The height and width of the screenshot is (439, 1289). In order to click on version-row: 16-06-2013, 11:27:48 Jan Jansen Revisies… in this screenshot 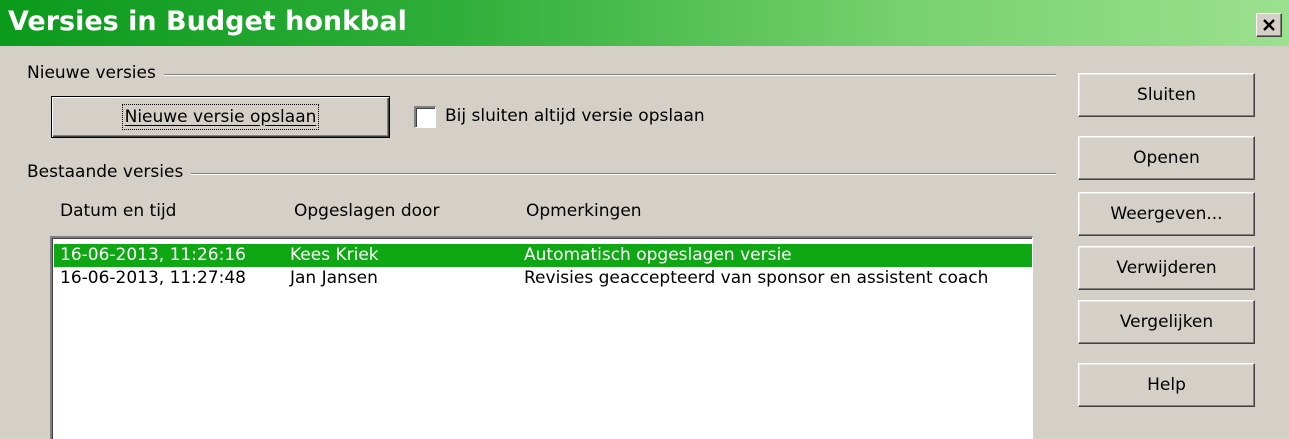, I will do `click(543, 278)`.